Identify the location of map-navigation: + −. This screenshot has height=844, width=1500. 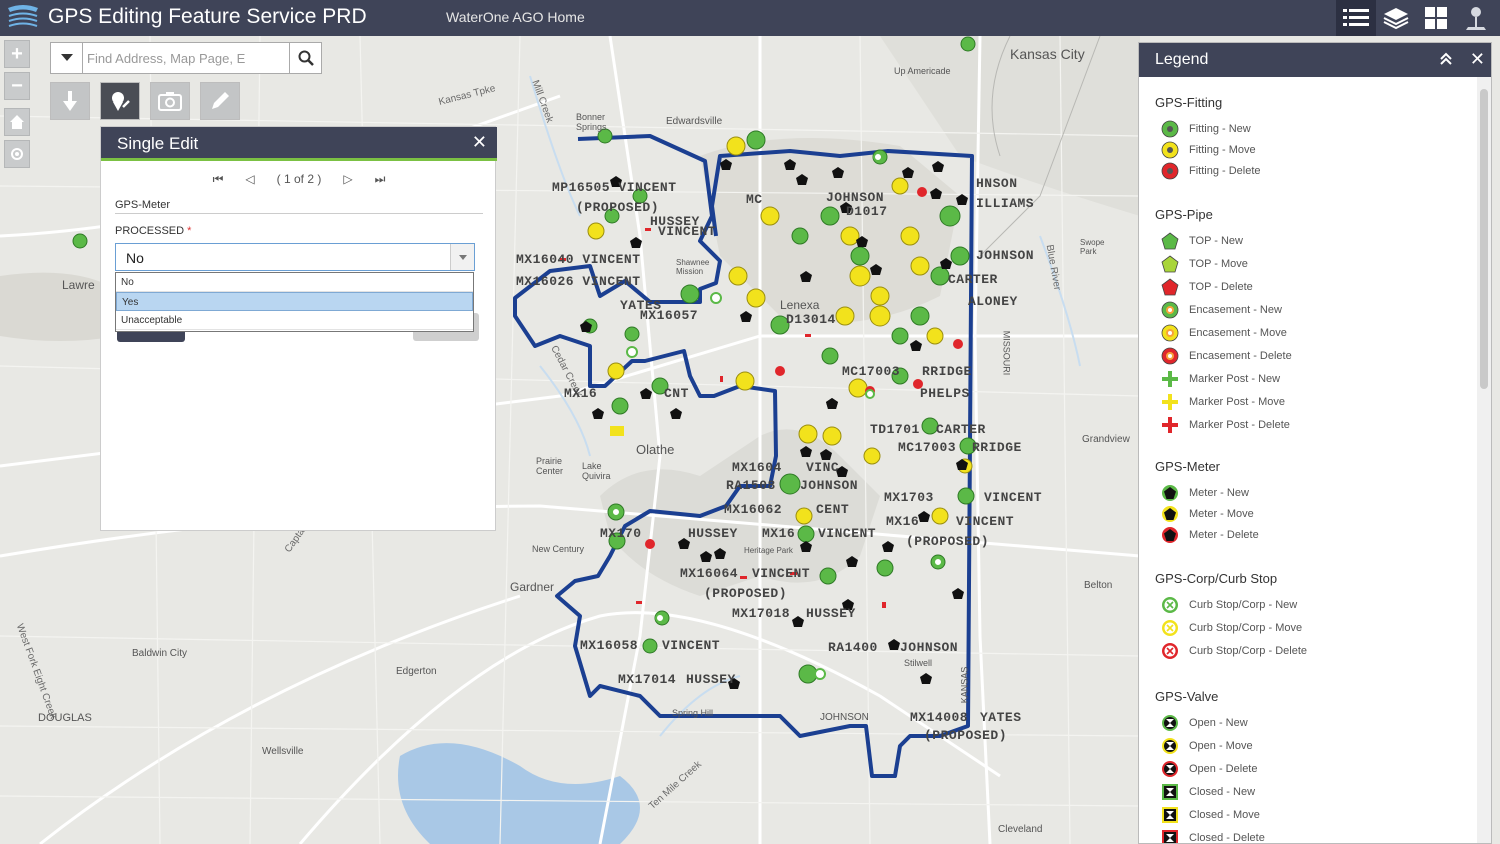
(17, 106).